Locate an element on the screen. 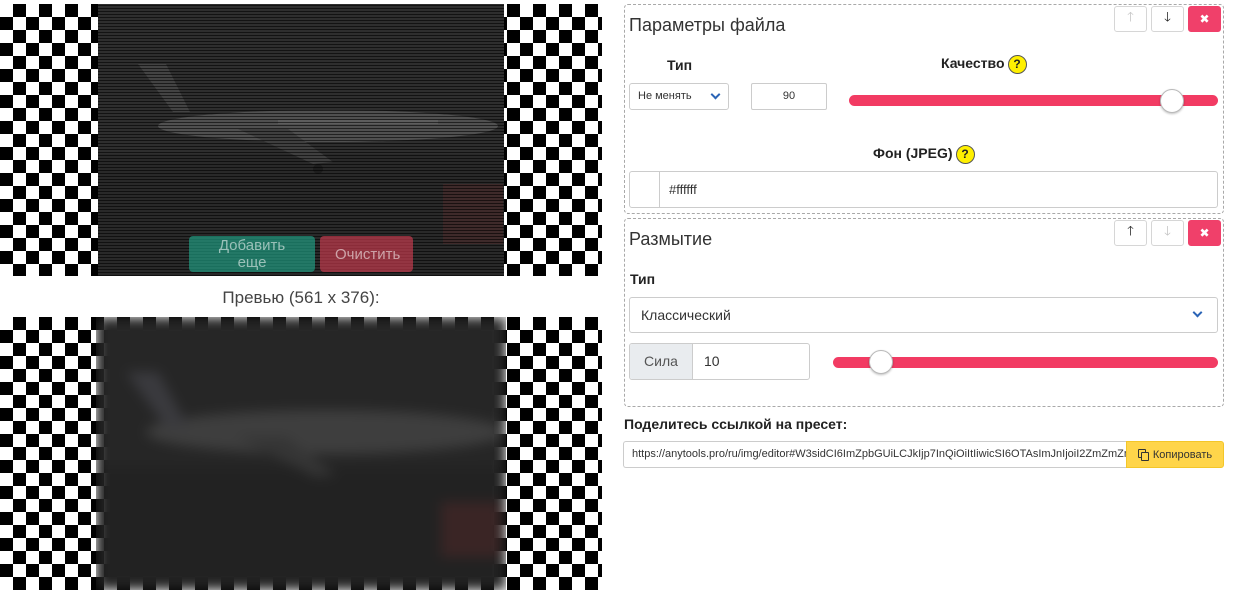 The image size is (1248, 606). add-more-button: Добавить еще is located at coordinates (252, 254).